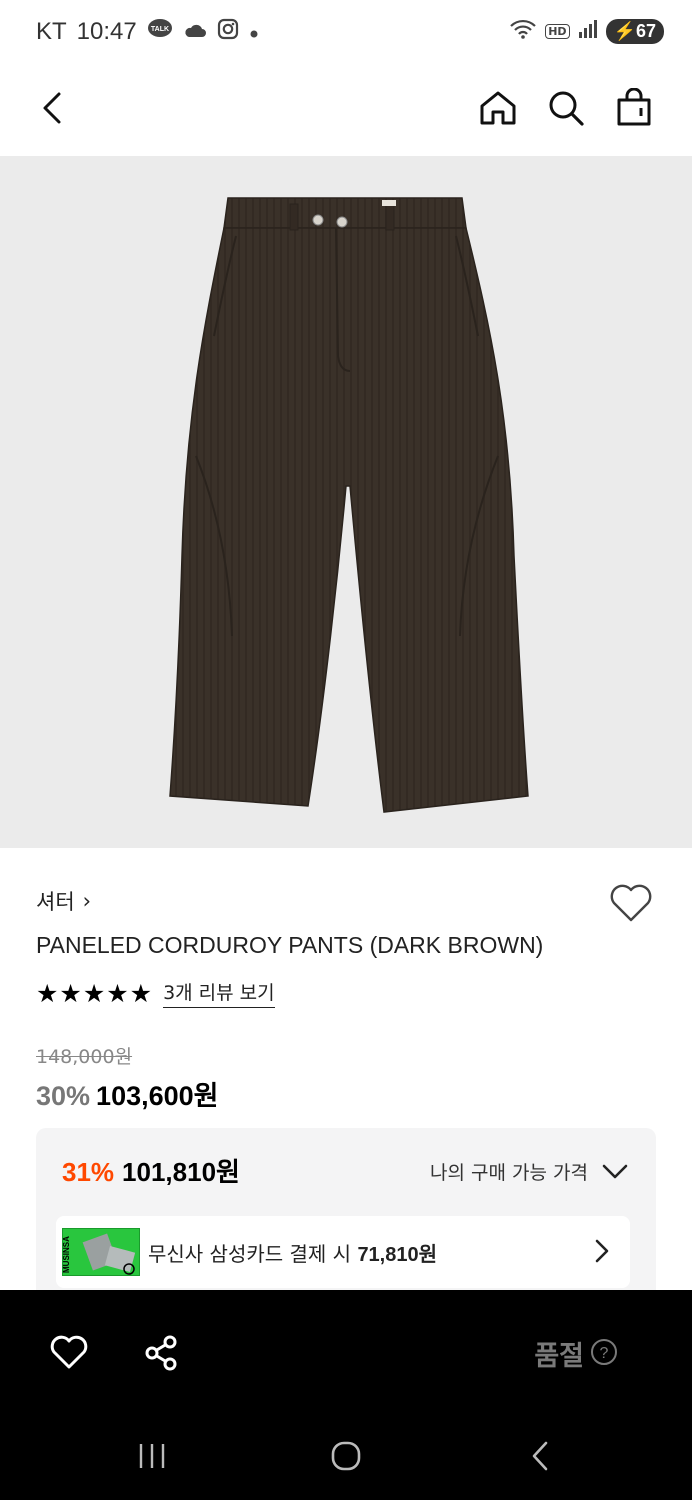  Describe the element at coordinates (397, 1255) in the screenshot. I see `card-offer-price: 71,810원` at that location.